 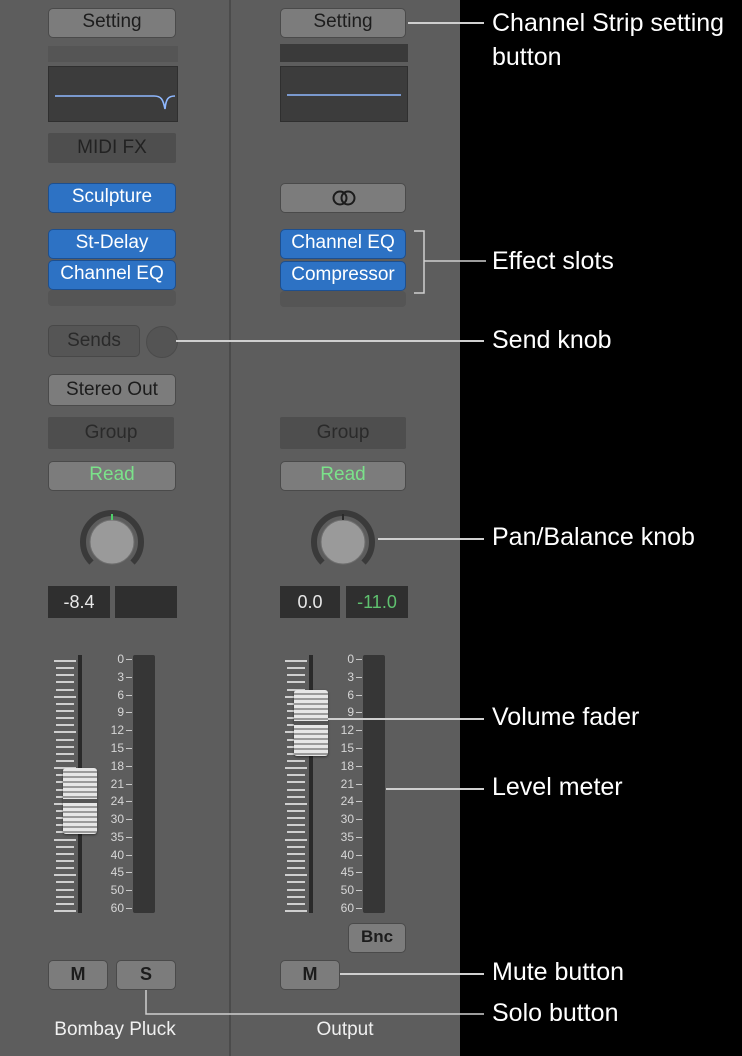 I want to click on balance-knob, so click(x=343, y=541).